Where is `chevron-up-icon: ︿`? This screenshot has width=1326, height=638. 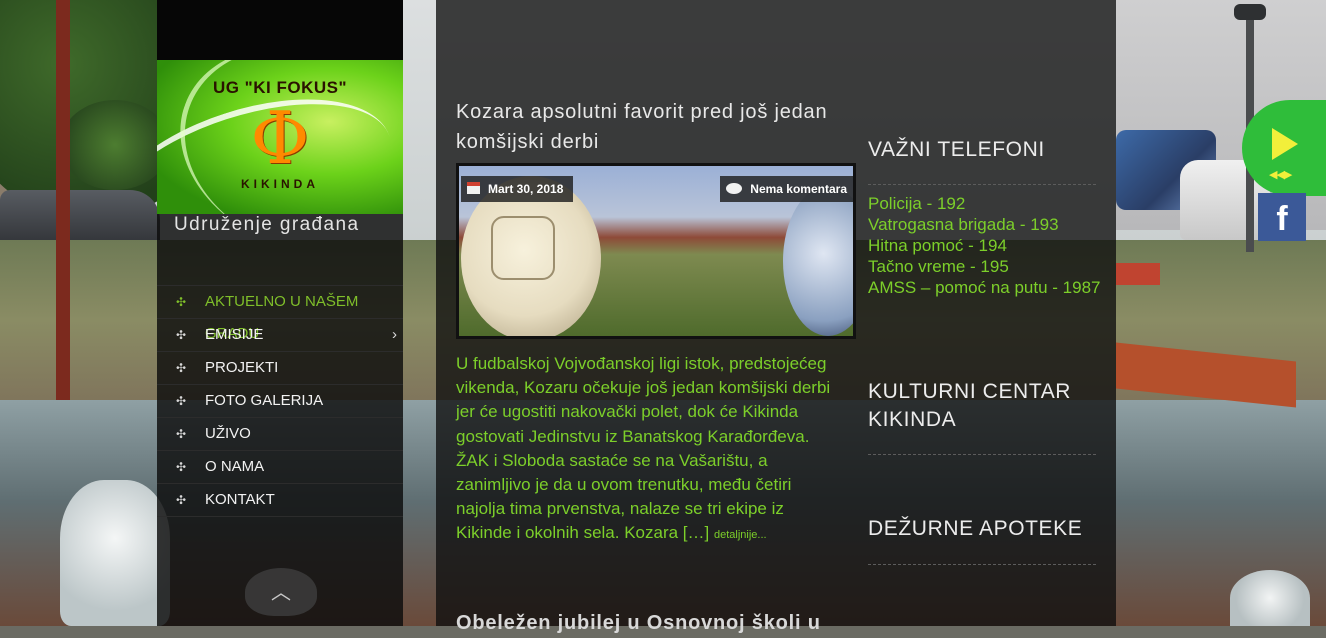 chevron-up-icon: ︿ is located at coordinates (281, 592).